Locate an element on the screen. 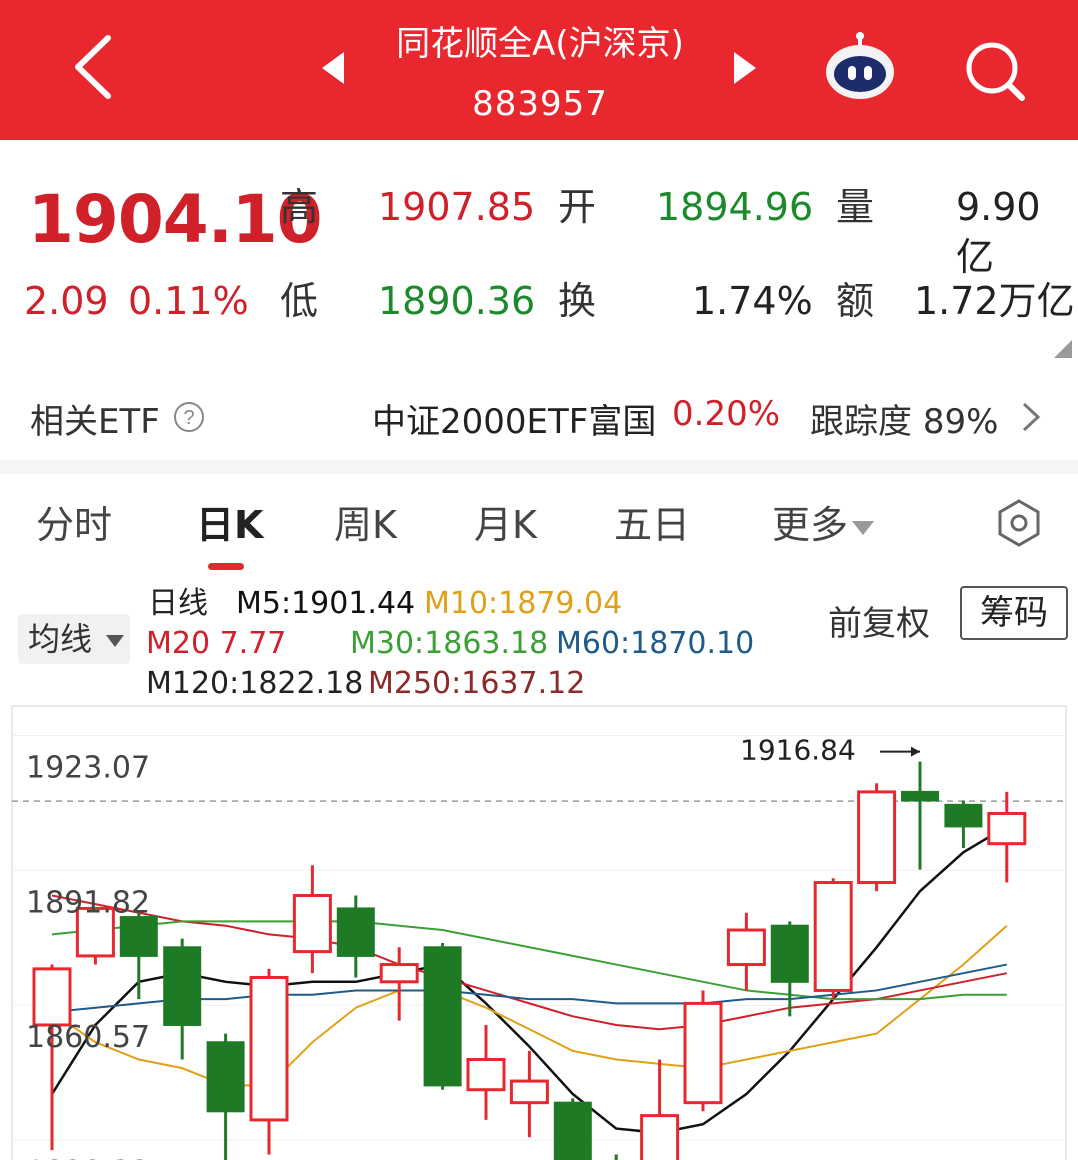  high-value: 1907.85 is located at coordinates (457, 207).